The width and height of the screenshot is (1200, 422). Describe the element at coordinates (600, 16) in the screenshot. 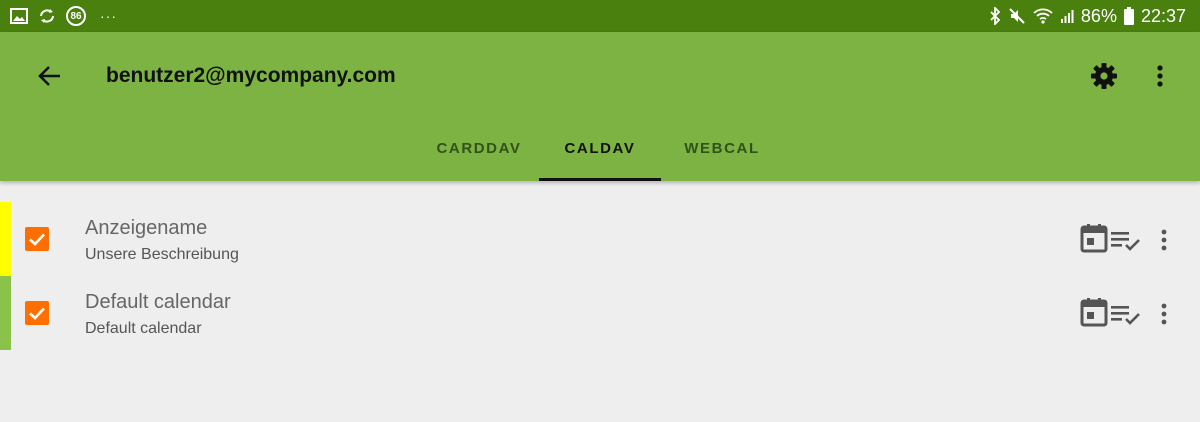

I see `status-bar: 86 ··· 86% 22:37` at that location.